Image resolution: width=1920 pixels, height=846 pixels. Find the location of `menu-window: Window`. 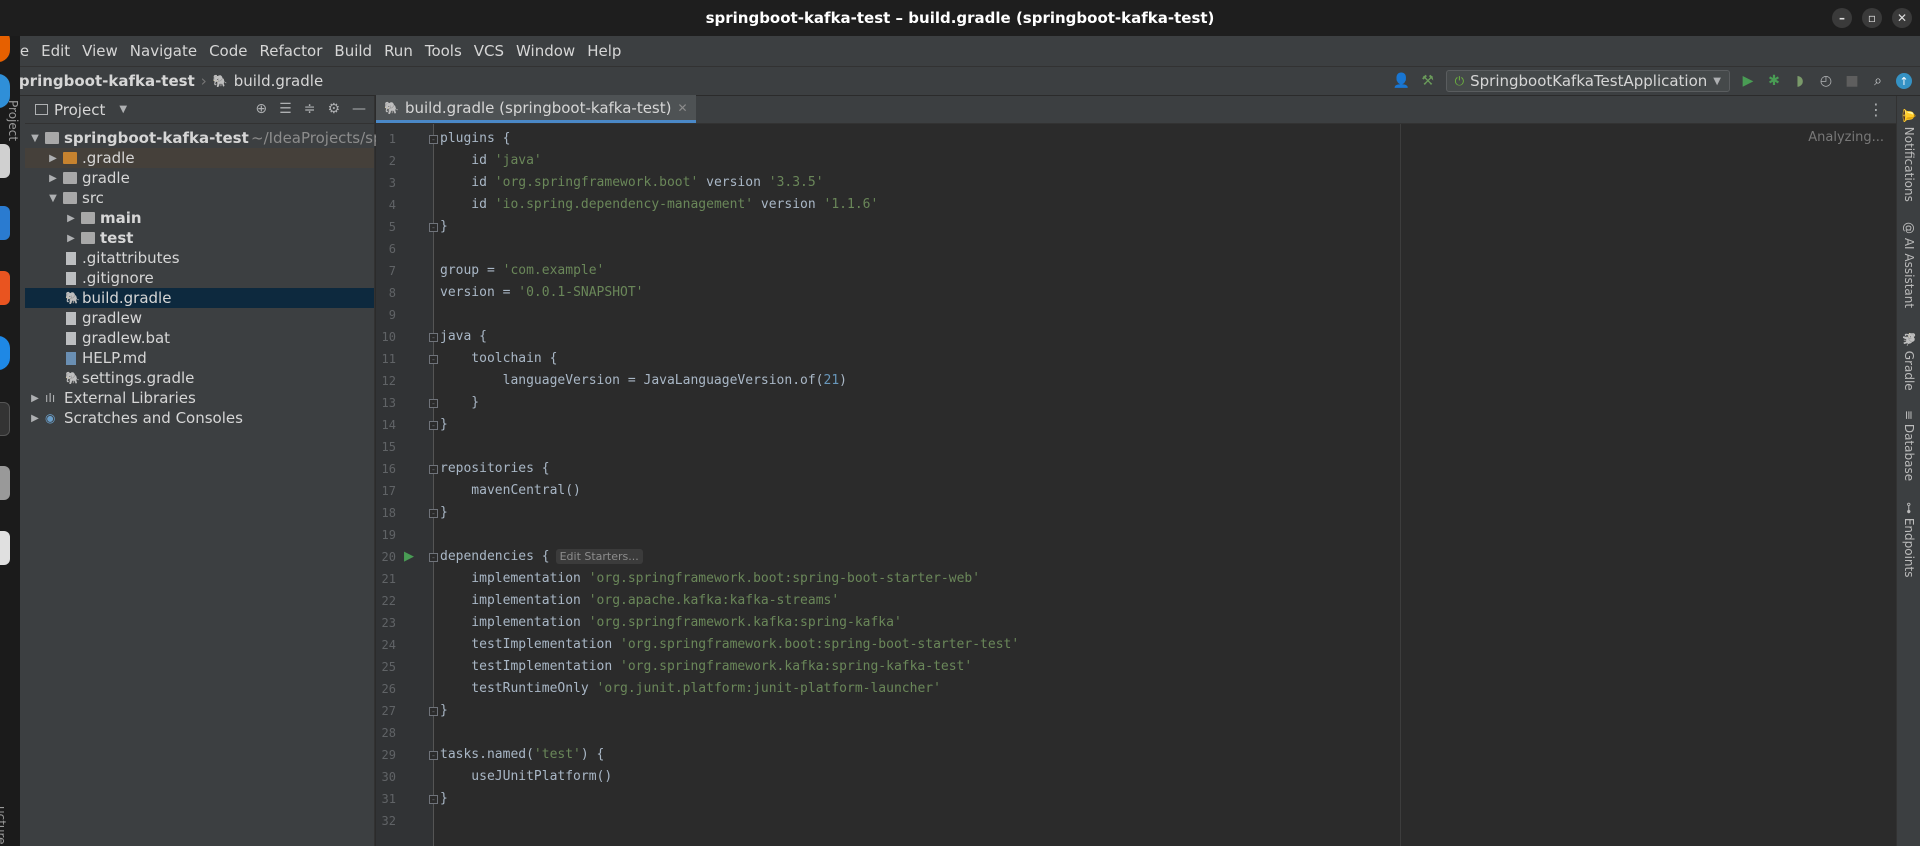

menu-window: Window is located at coordinates (545, 51).